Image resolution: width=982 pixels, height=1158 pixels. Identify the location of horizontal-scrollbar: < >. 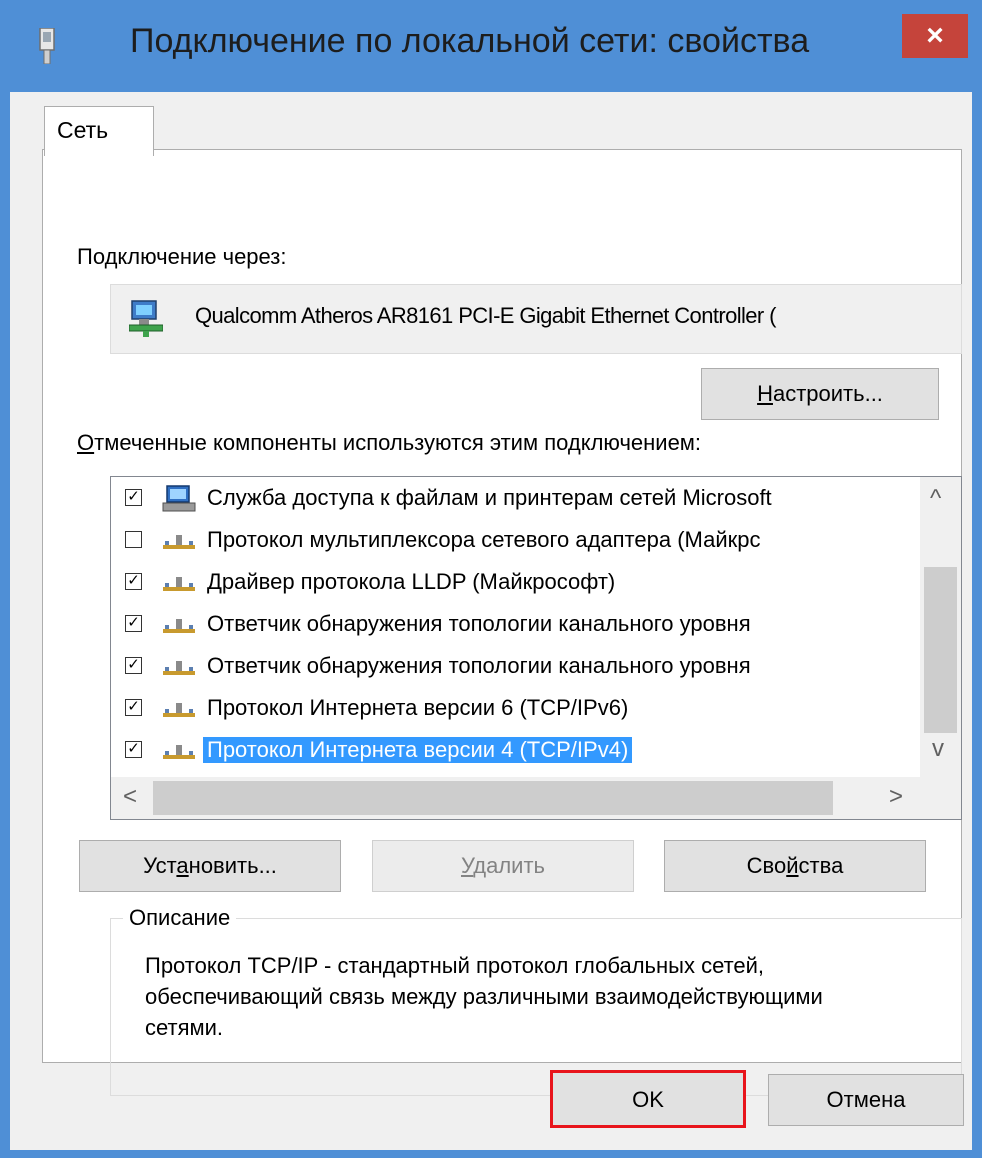
(536, 798).